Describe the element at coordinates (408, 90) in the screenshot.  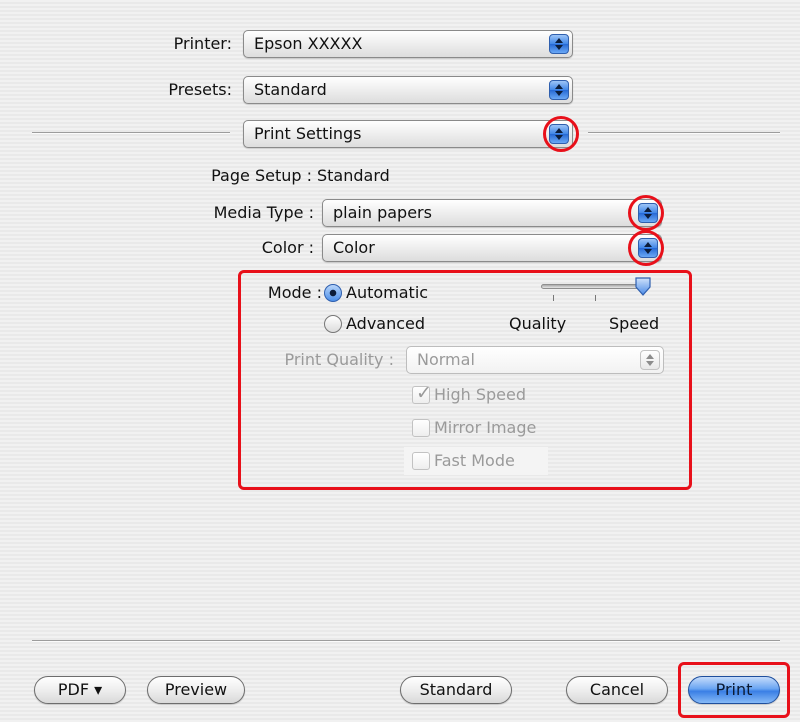
I see `presets-popup: Standard` at that location.